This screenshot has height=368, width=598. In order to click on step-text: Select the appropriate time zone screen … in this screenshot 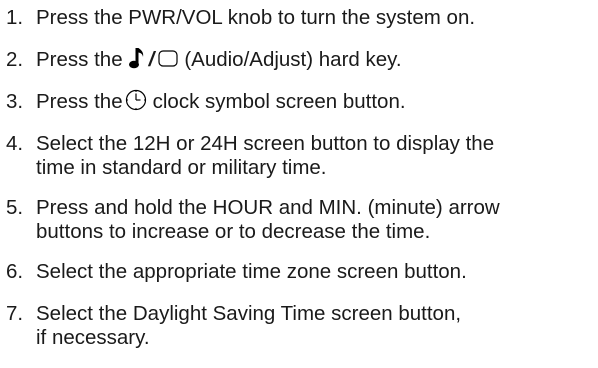, I will do `click(251, 271)`.